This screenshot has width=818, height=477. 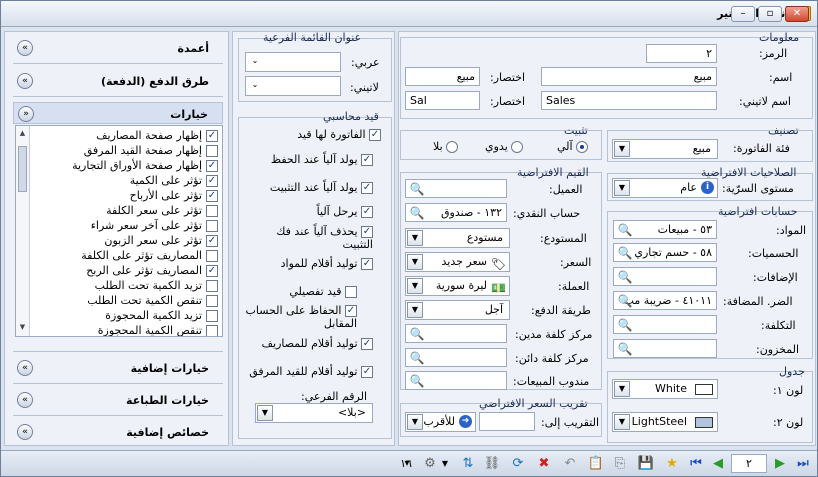 I want to click on latin-combo: ⌄, so click(x=293, y=86).